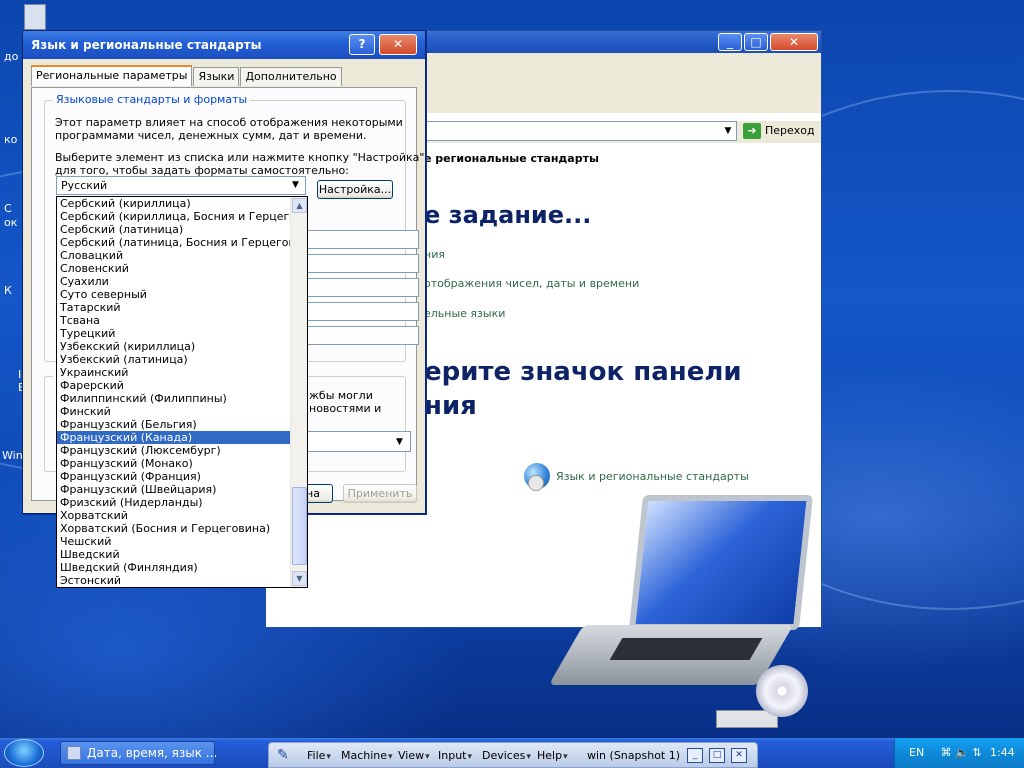 The height and width of the screenshot is (768, 1024). What do you see at coordinates (345, 408) in the screenshot?
I see `location-text: новостями и` at bounding box center [345, 408].